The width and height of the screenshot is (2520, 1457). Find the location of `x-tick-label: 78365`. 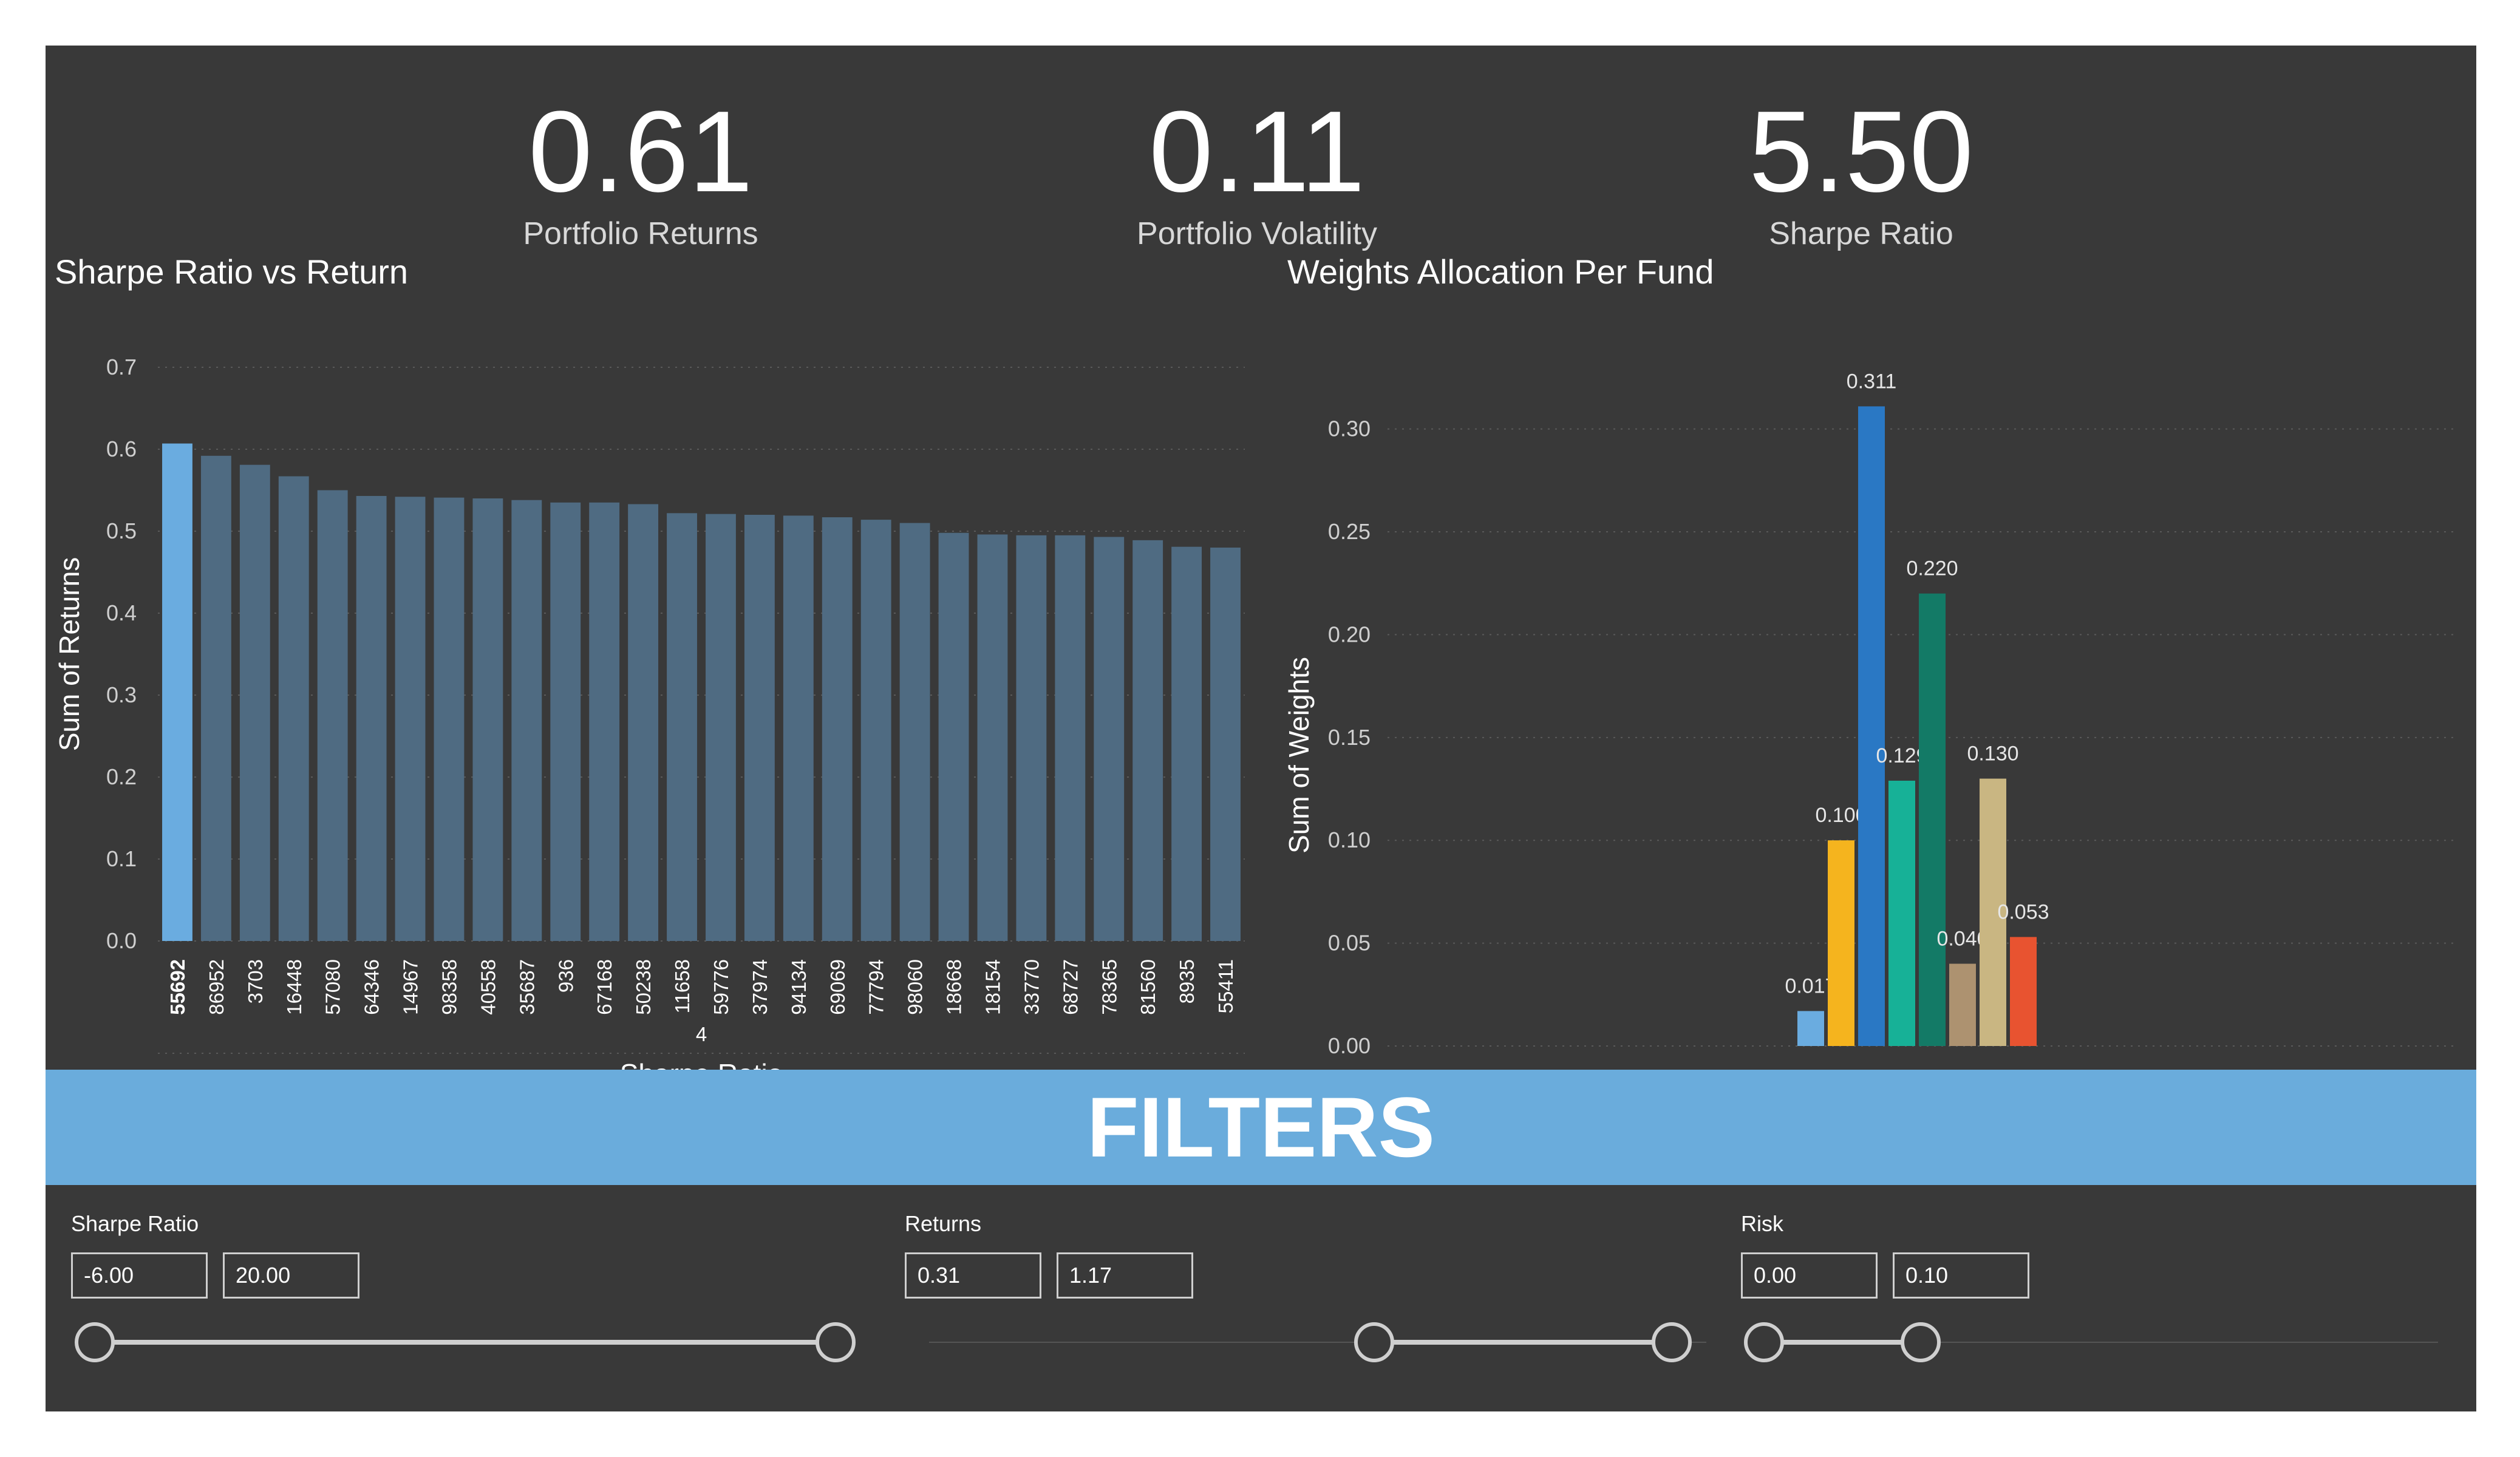

x-tick-label: 78365 is located at coordinates (1109, 987).